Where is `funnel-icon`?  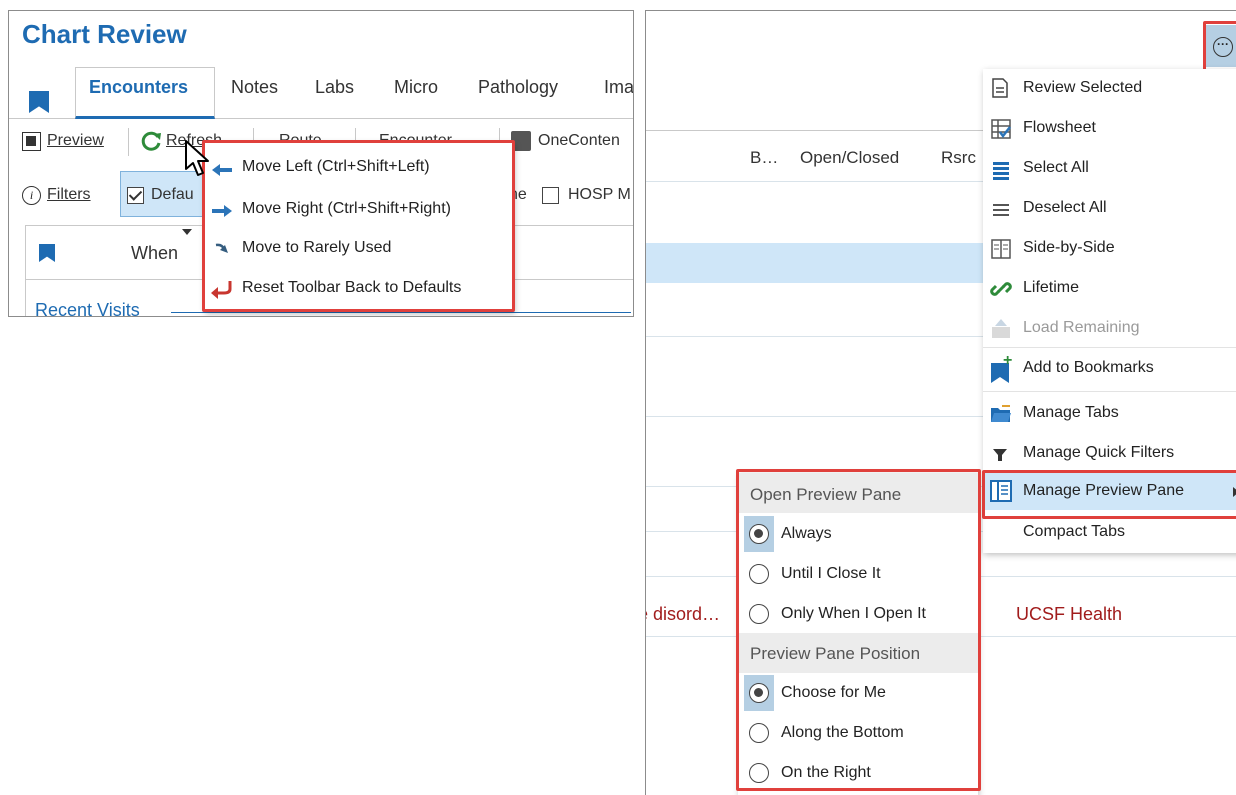 funnel-icon is located at coordinates (1000, 455).